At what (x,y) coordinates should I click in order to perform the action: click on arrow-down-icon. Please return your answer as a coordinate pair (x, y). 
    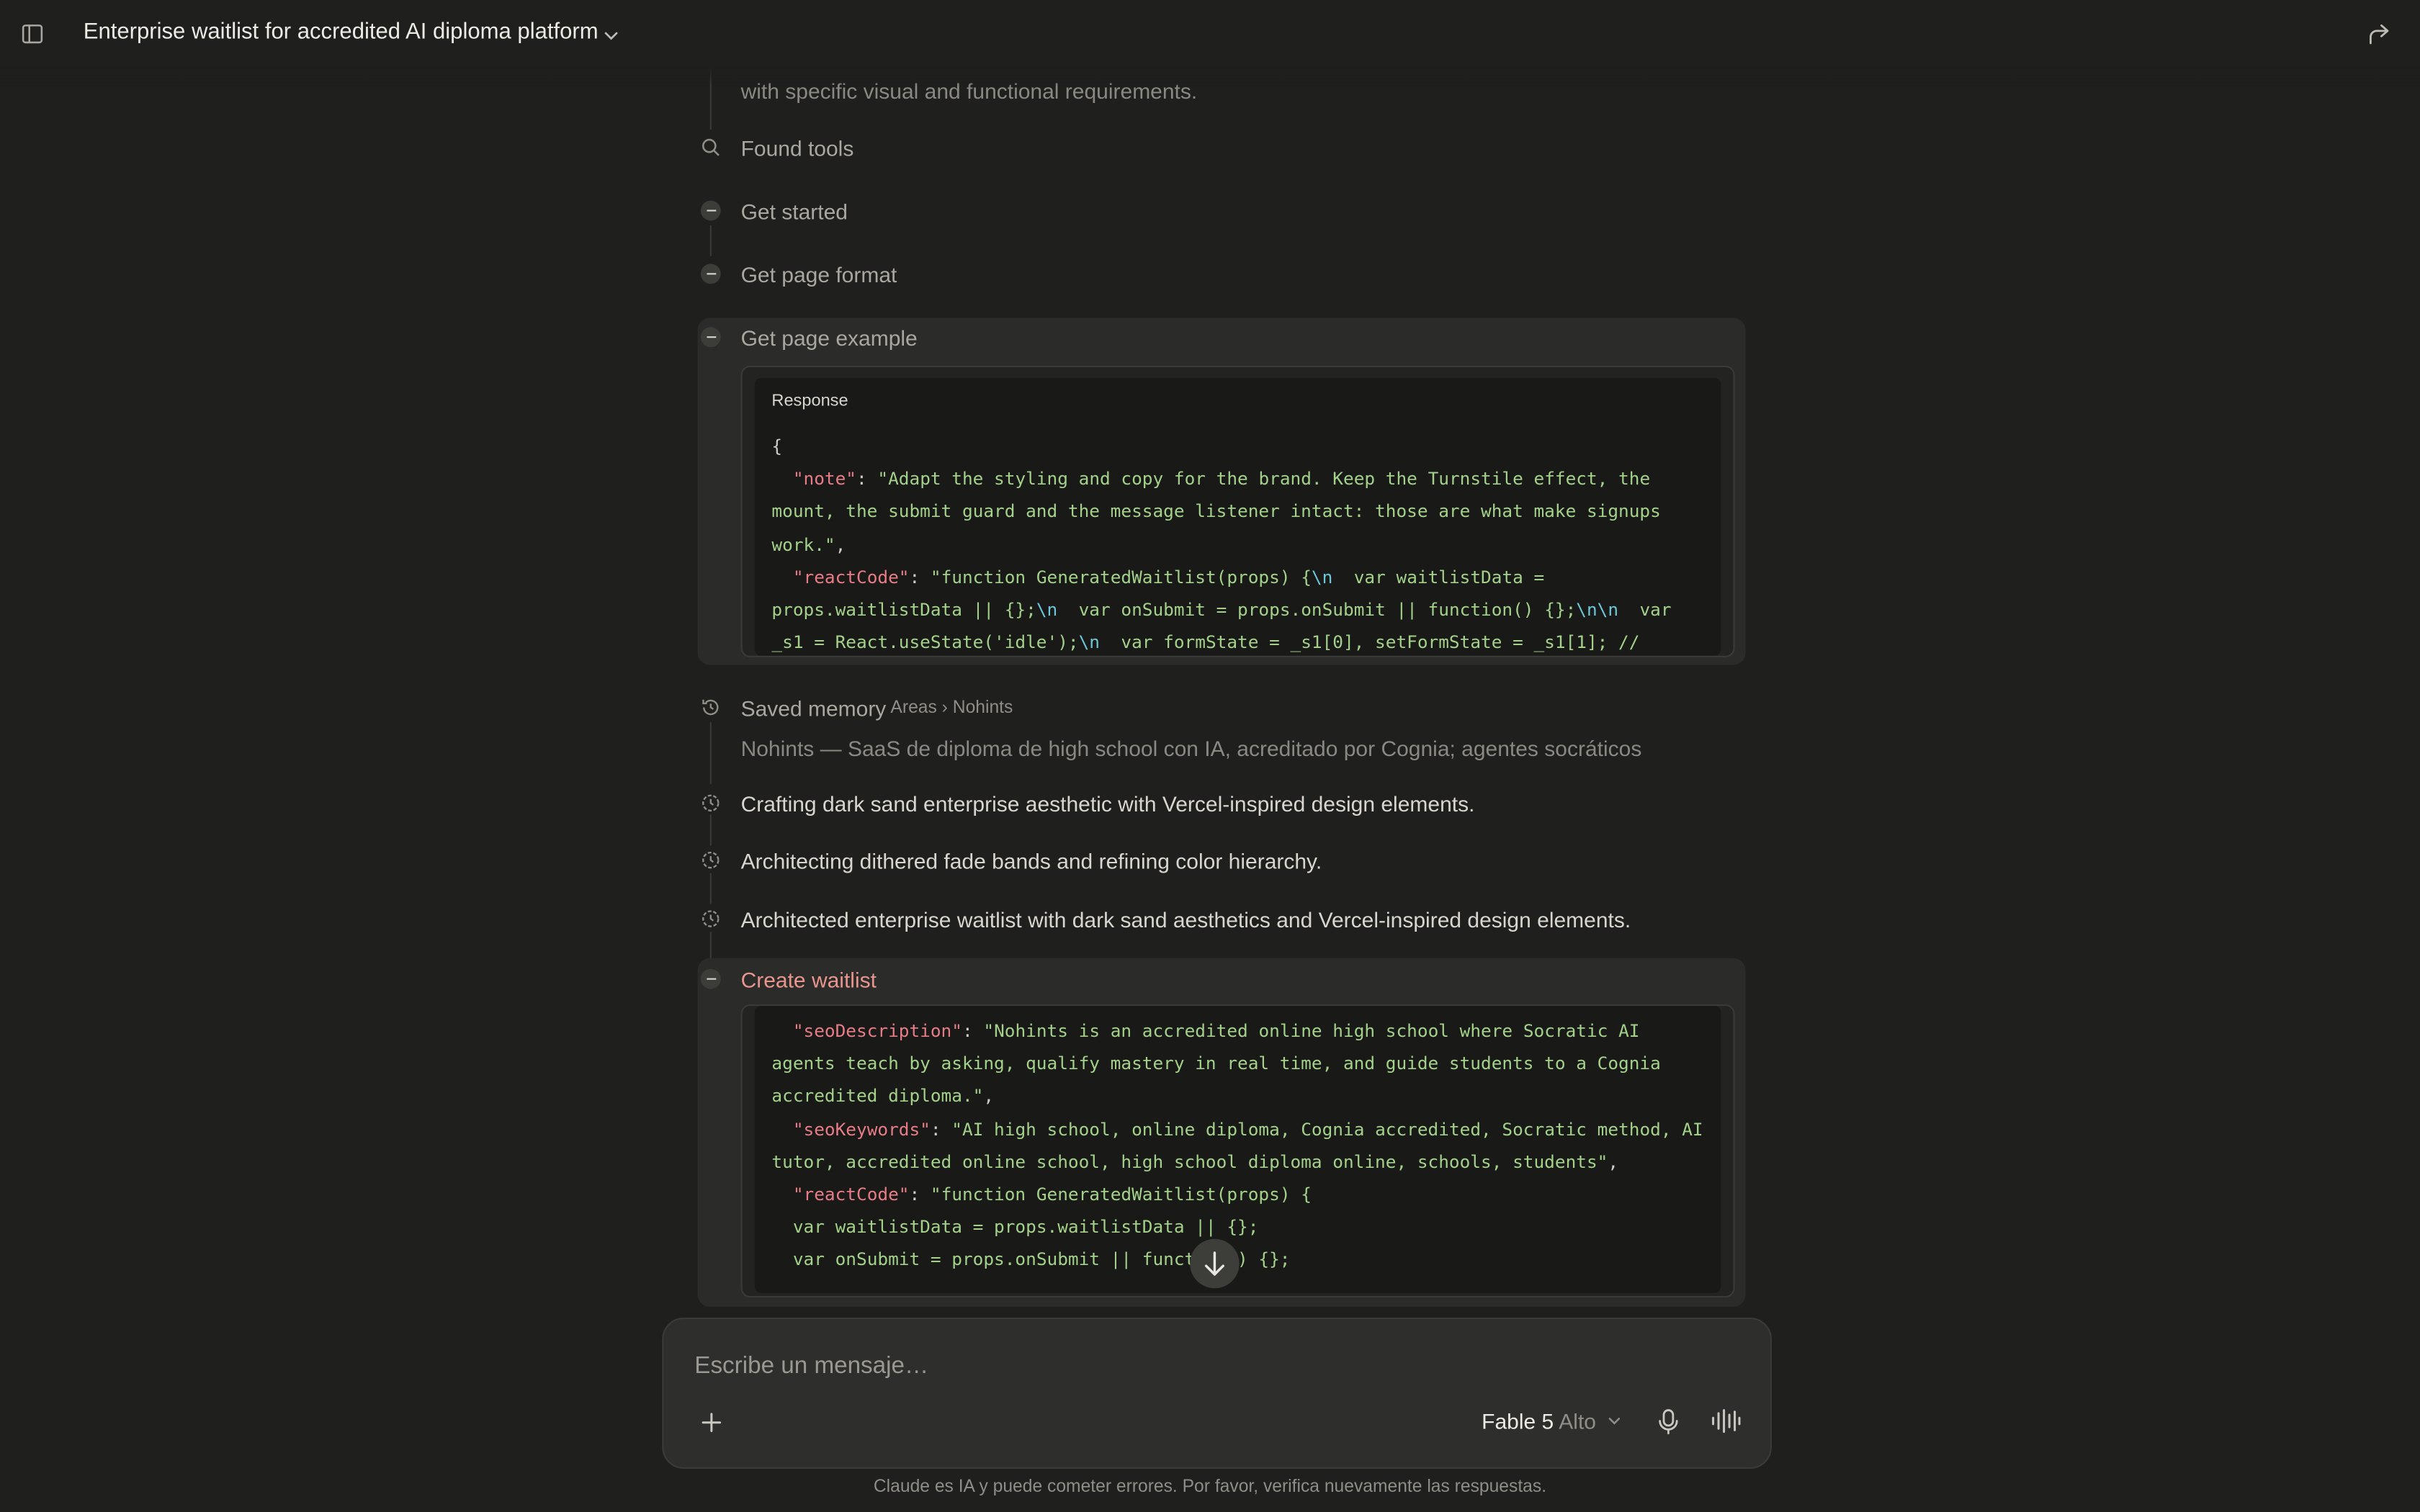
    Looking at the image, I should click on (1214, 1263).